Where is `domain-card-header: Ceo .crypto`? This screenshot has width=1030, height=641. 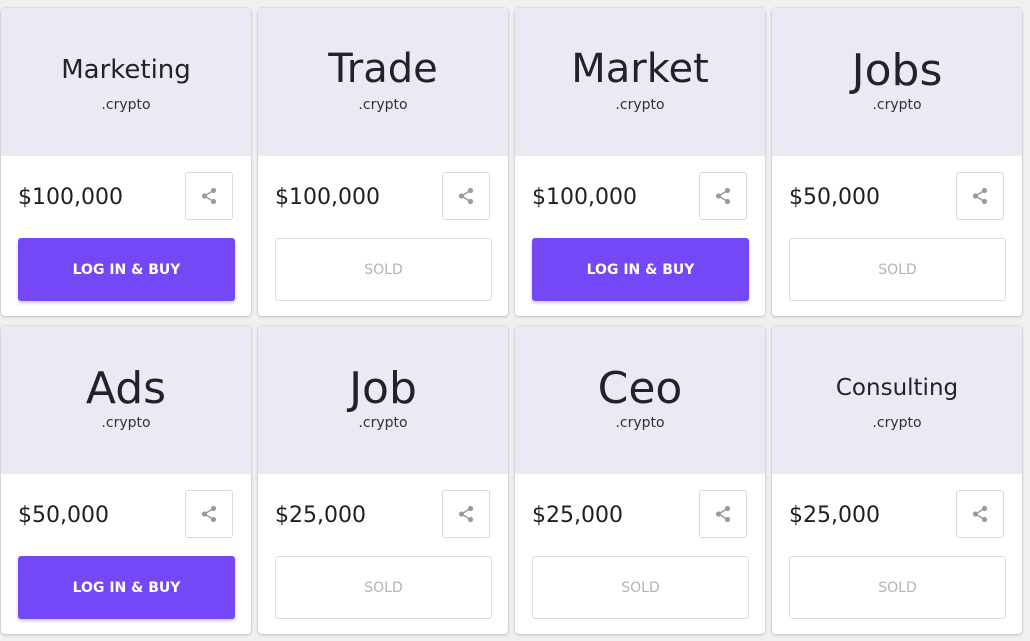
domain-card-header: Ceo .crypto is located at coordinates (640, 400).